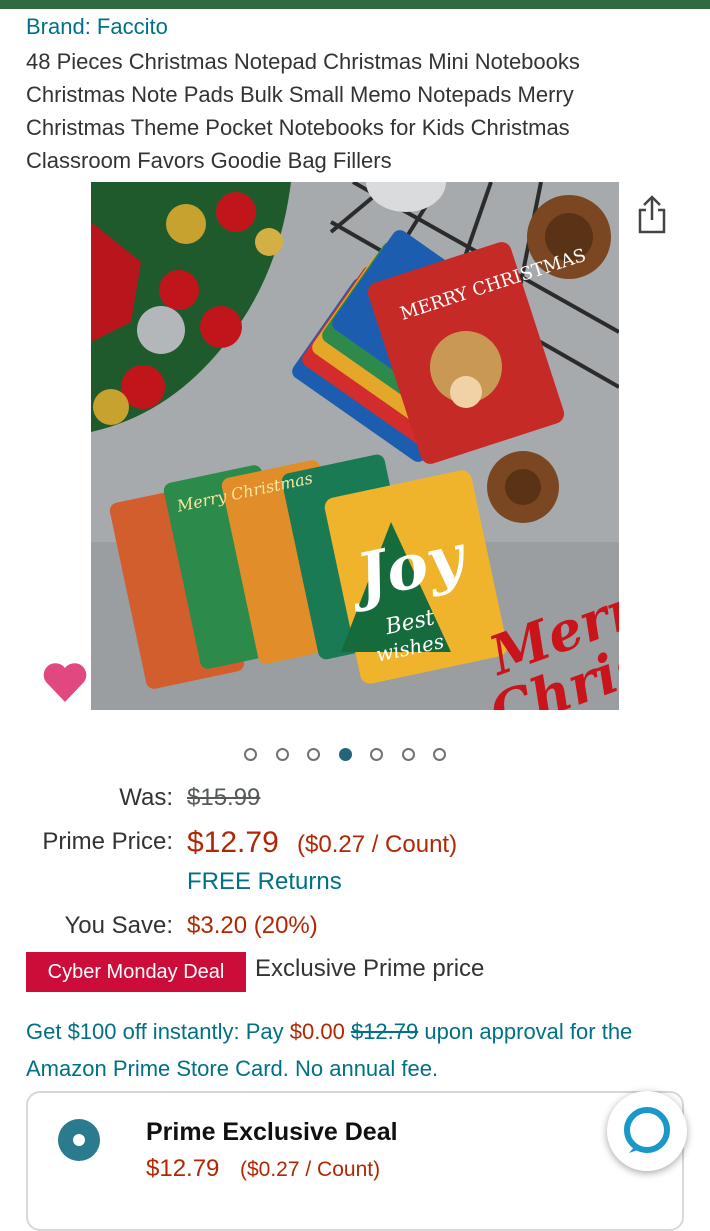 The height and width of the screenshot is (1231, 710). What do you see at coordinates (272, 1132) in the screenshot?
I see `deal-card-title: Prime Exclusive Deal` at bounding box center [272, 1132].